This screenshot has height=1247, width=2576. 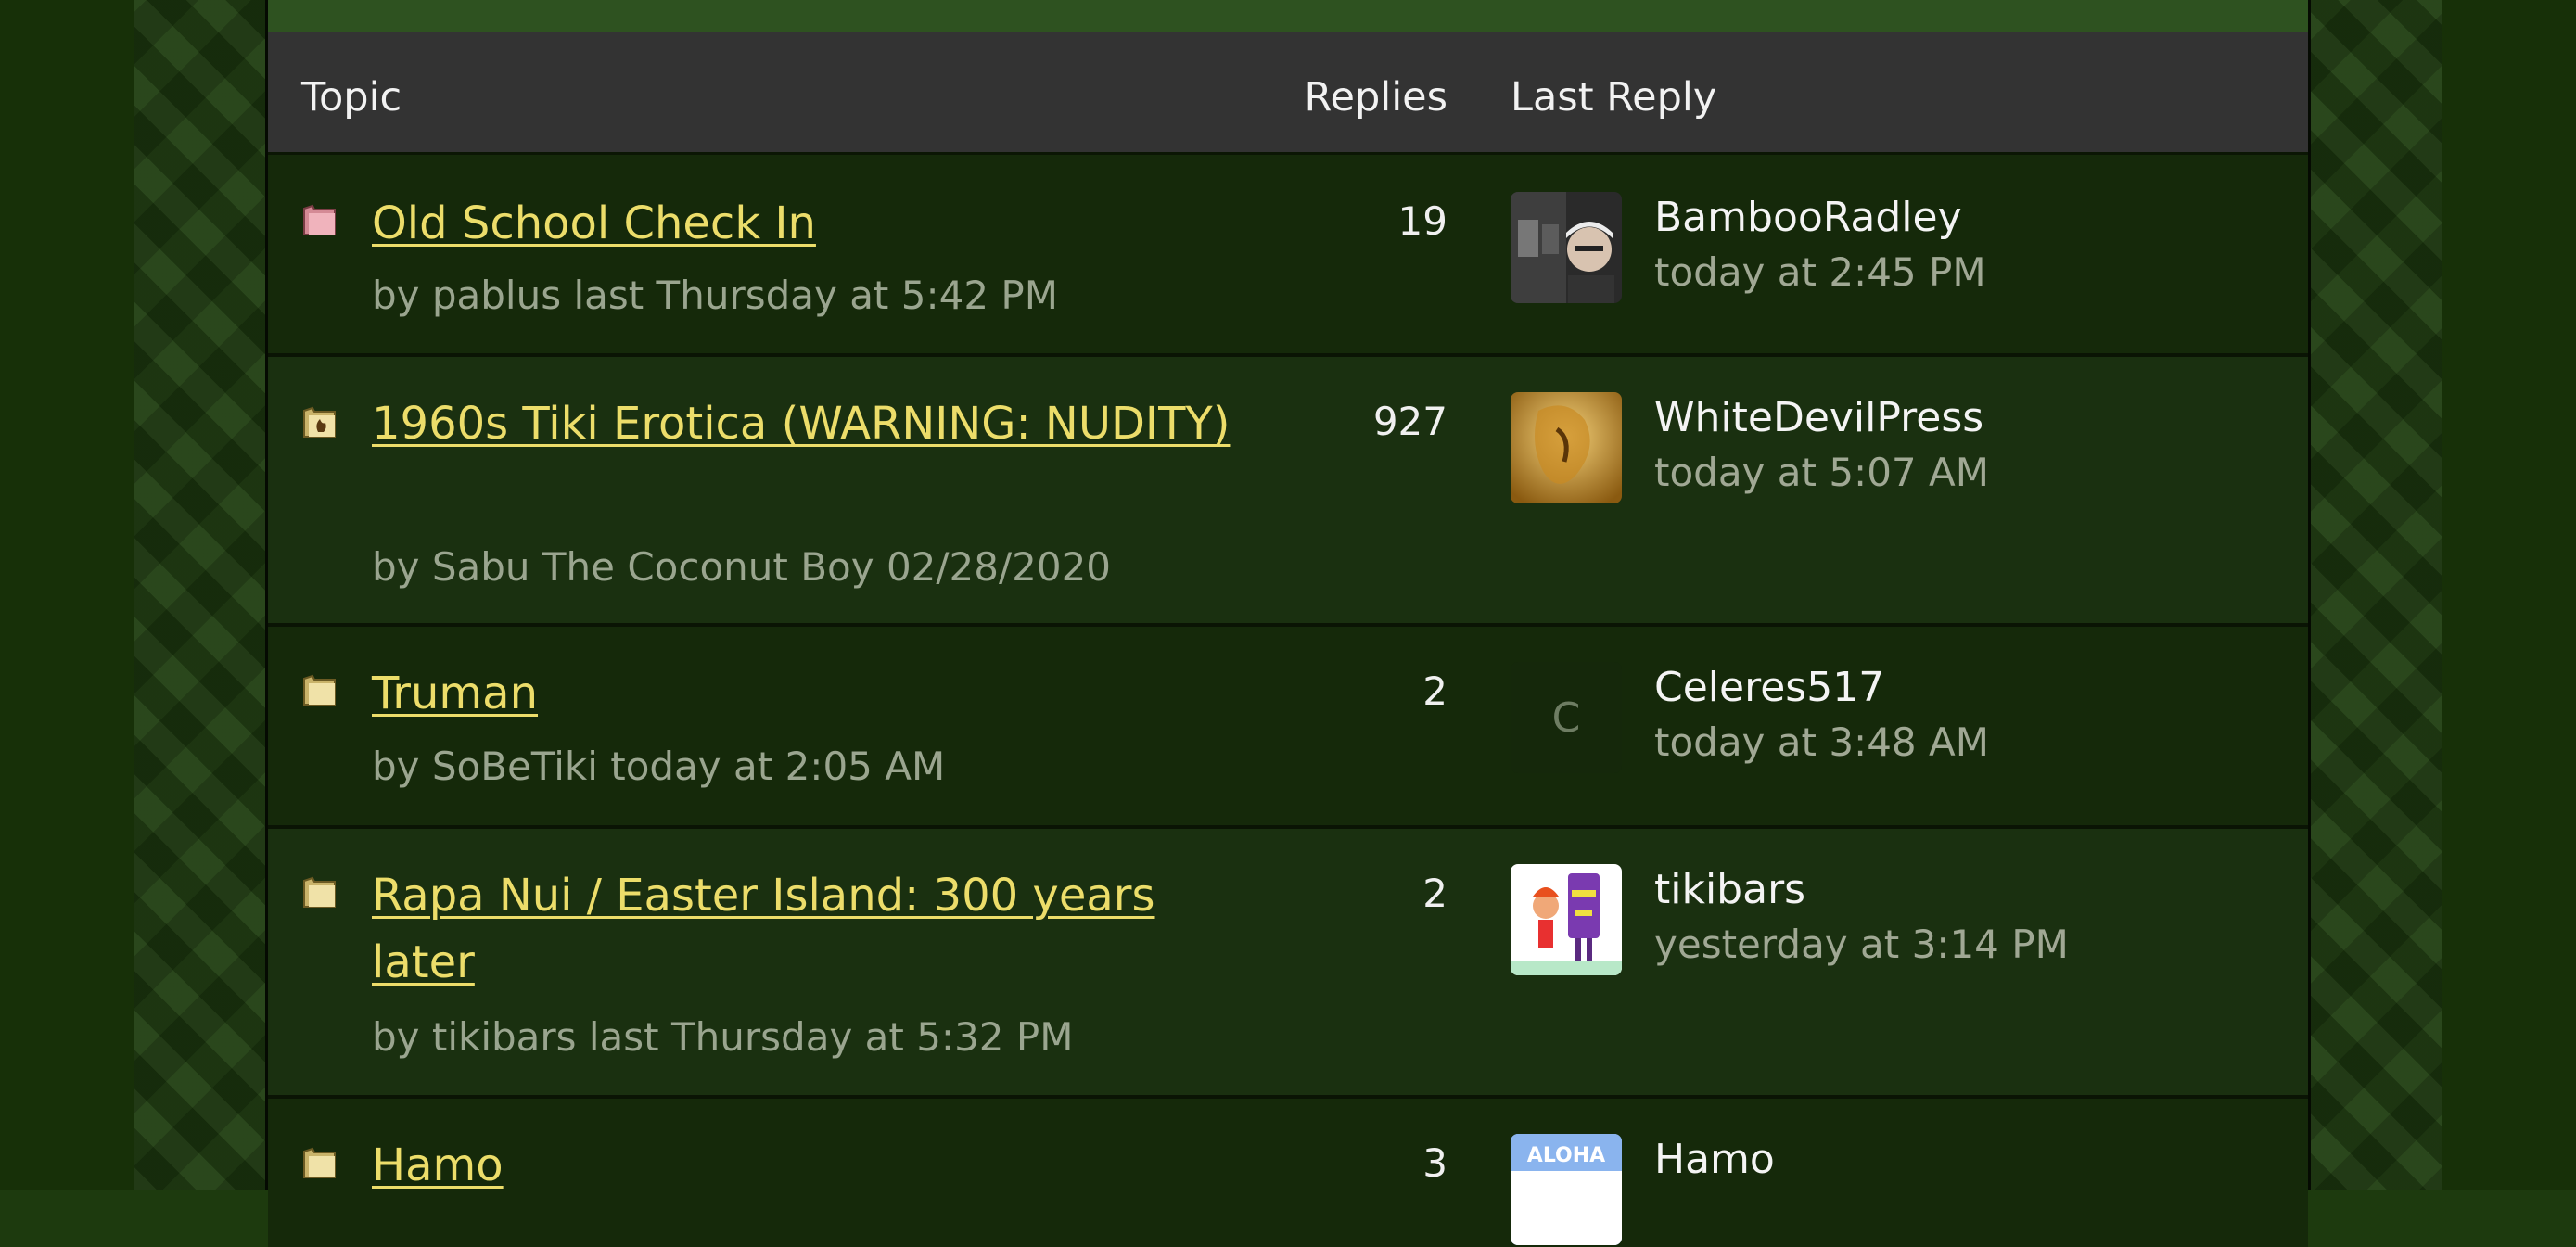 I want to click on topic-byline: by tikibars last Thursday at 5:32 PM, so click(x=723, y=1037).